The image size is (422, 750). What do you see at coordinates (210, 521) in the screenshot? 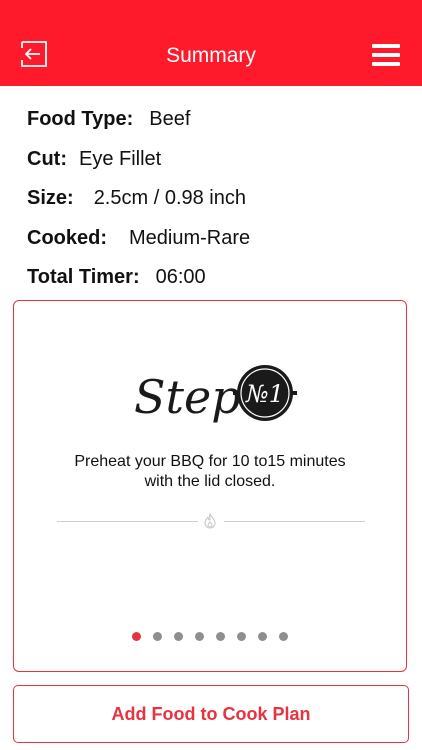
I see `flame-icon` at bounding box center [210, 521].